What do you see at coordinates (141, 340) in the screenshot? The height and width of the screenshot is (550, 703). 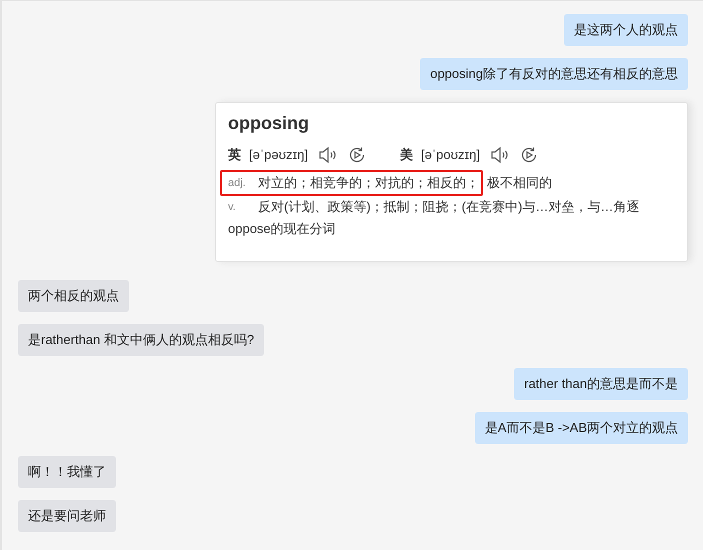 I see `message-bubble: 是ratherthan 和文中俩人的观点相反吗?` at bounding box center [141, 340].